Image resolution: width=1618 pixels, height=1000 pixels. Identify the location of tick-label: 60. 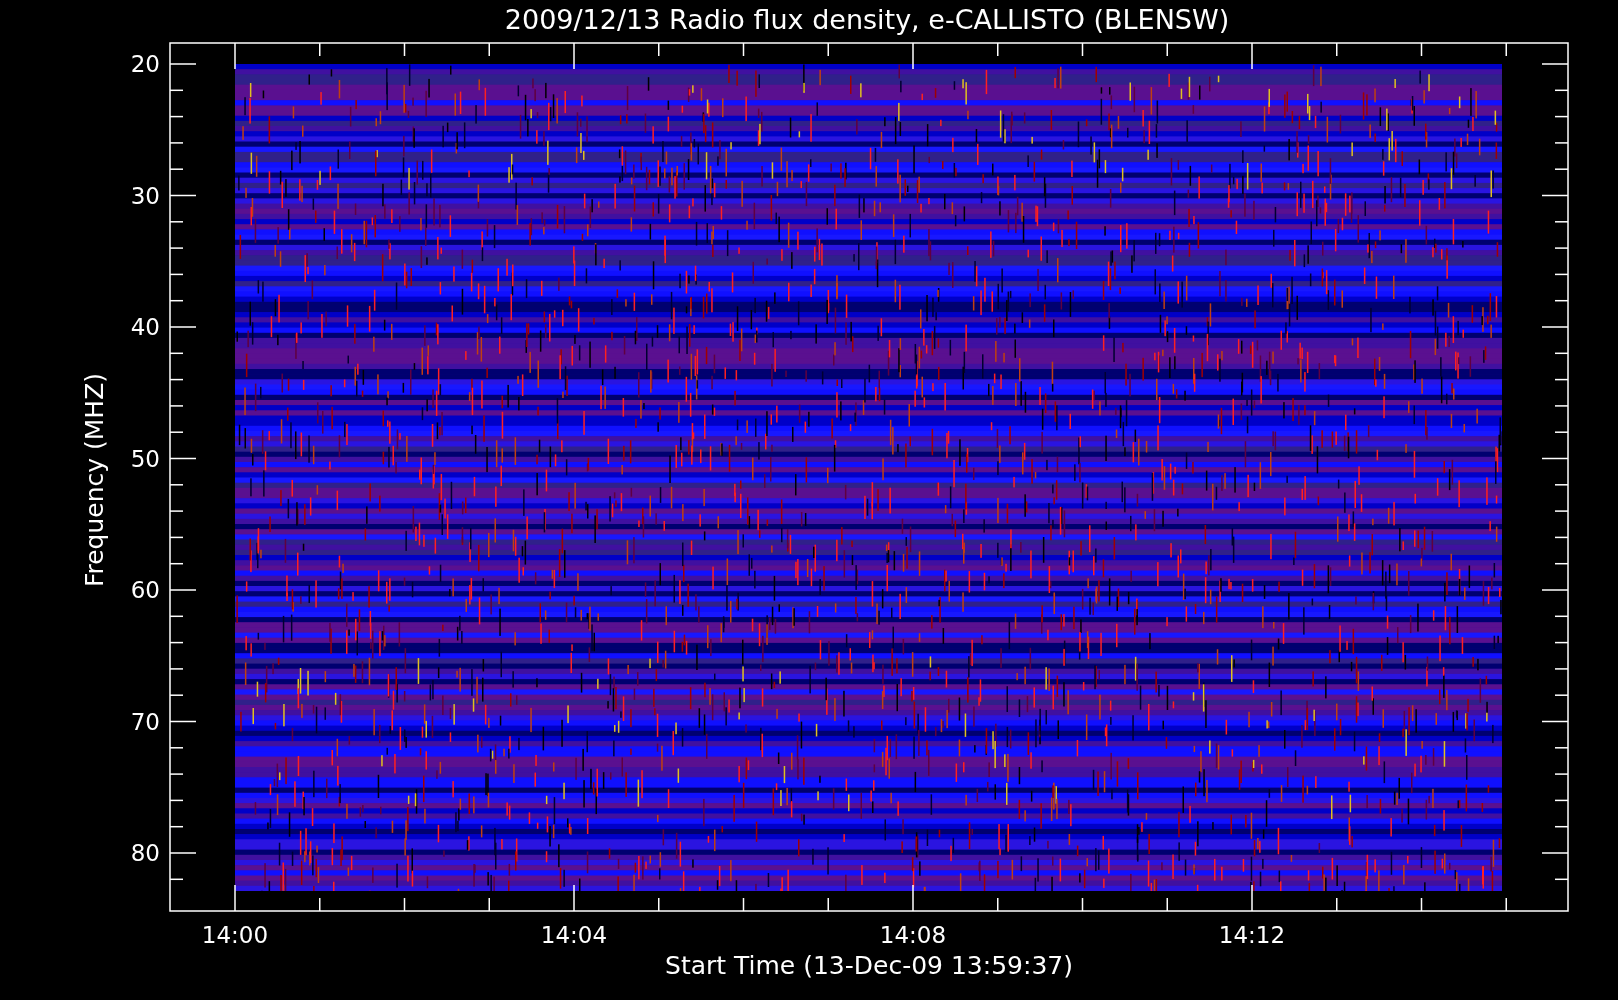
(145, 590).